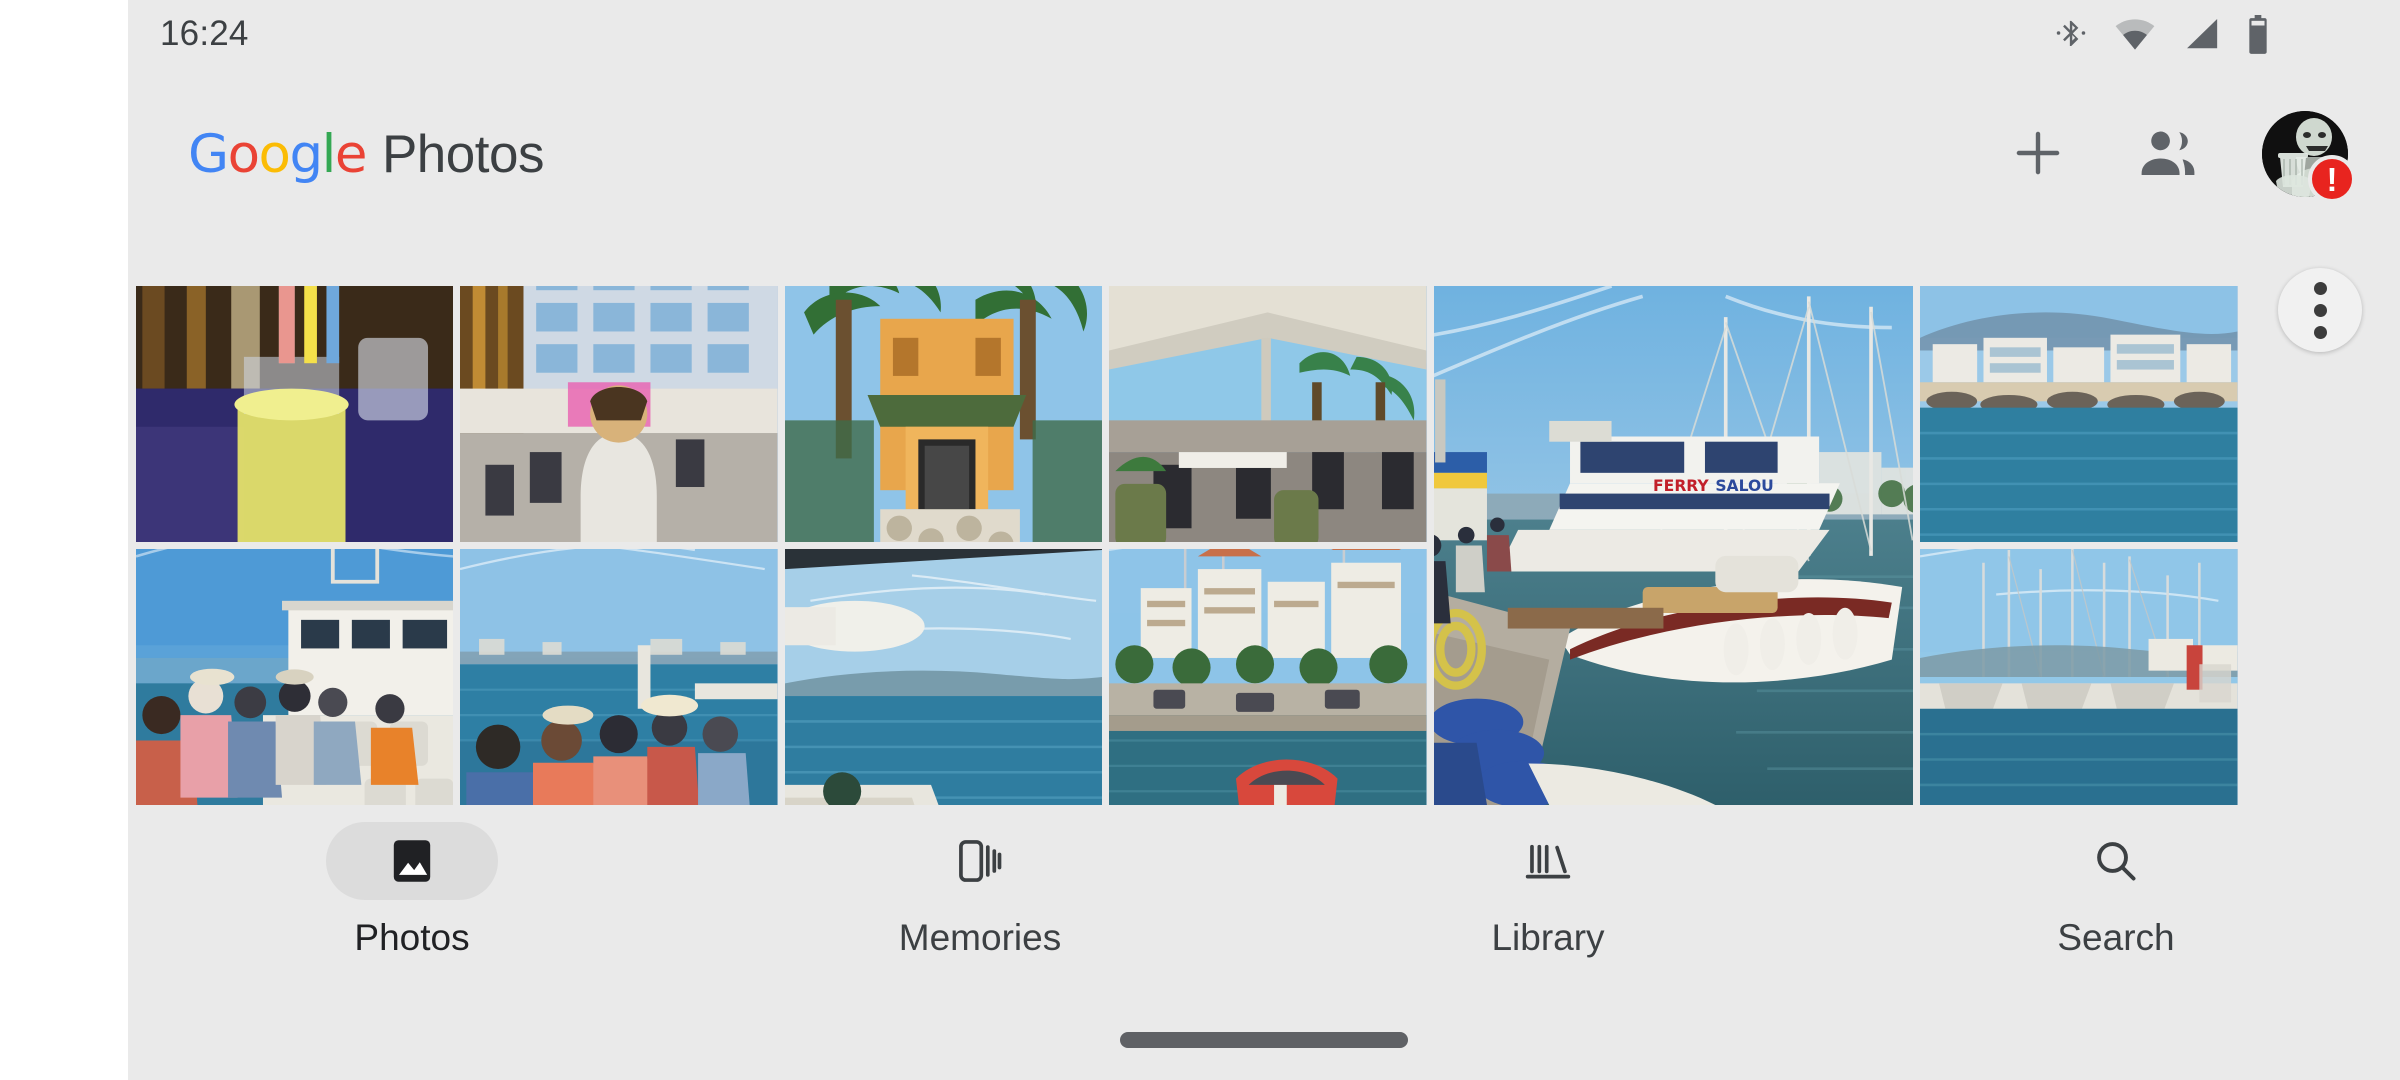  What do you see at coordinates (243, 154) in the screenshot?
I see `logo-letter-o1: o` at bounding box center [243, 154].